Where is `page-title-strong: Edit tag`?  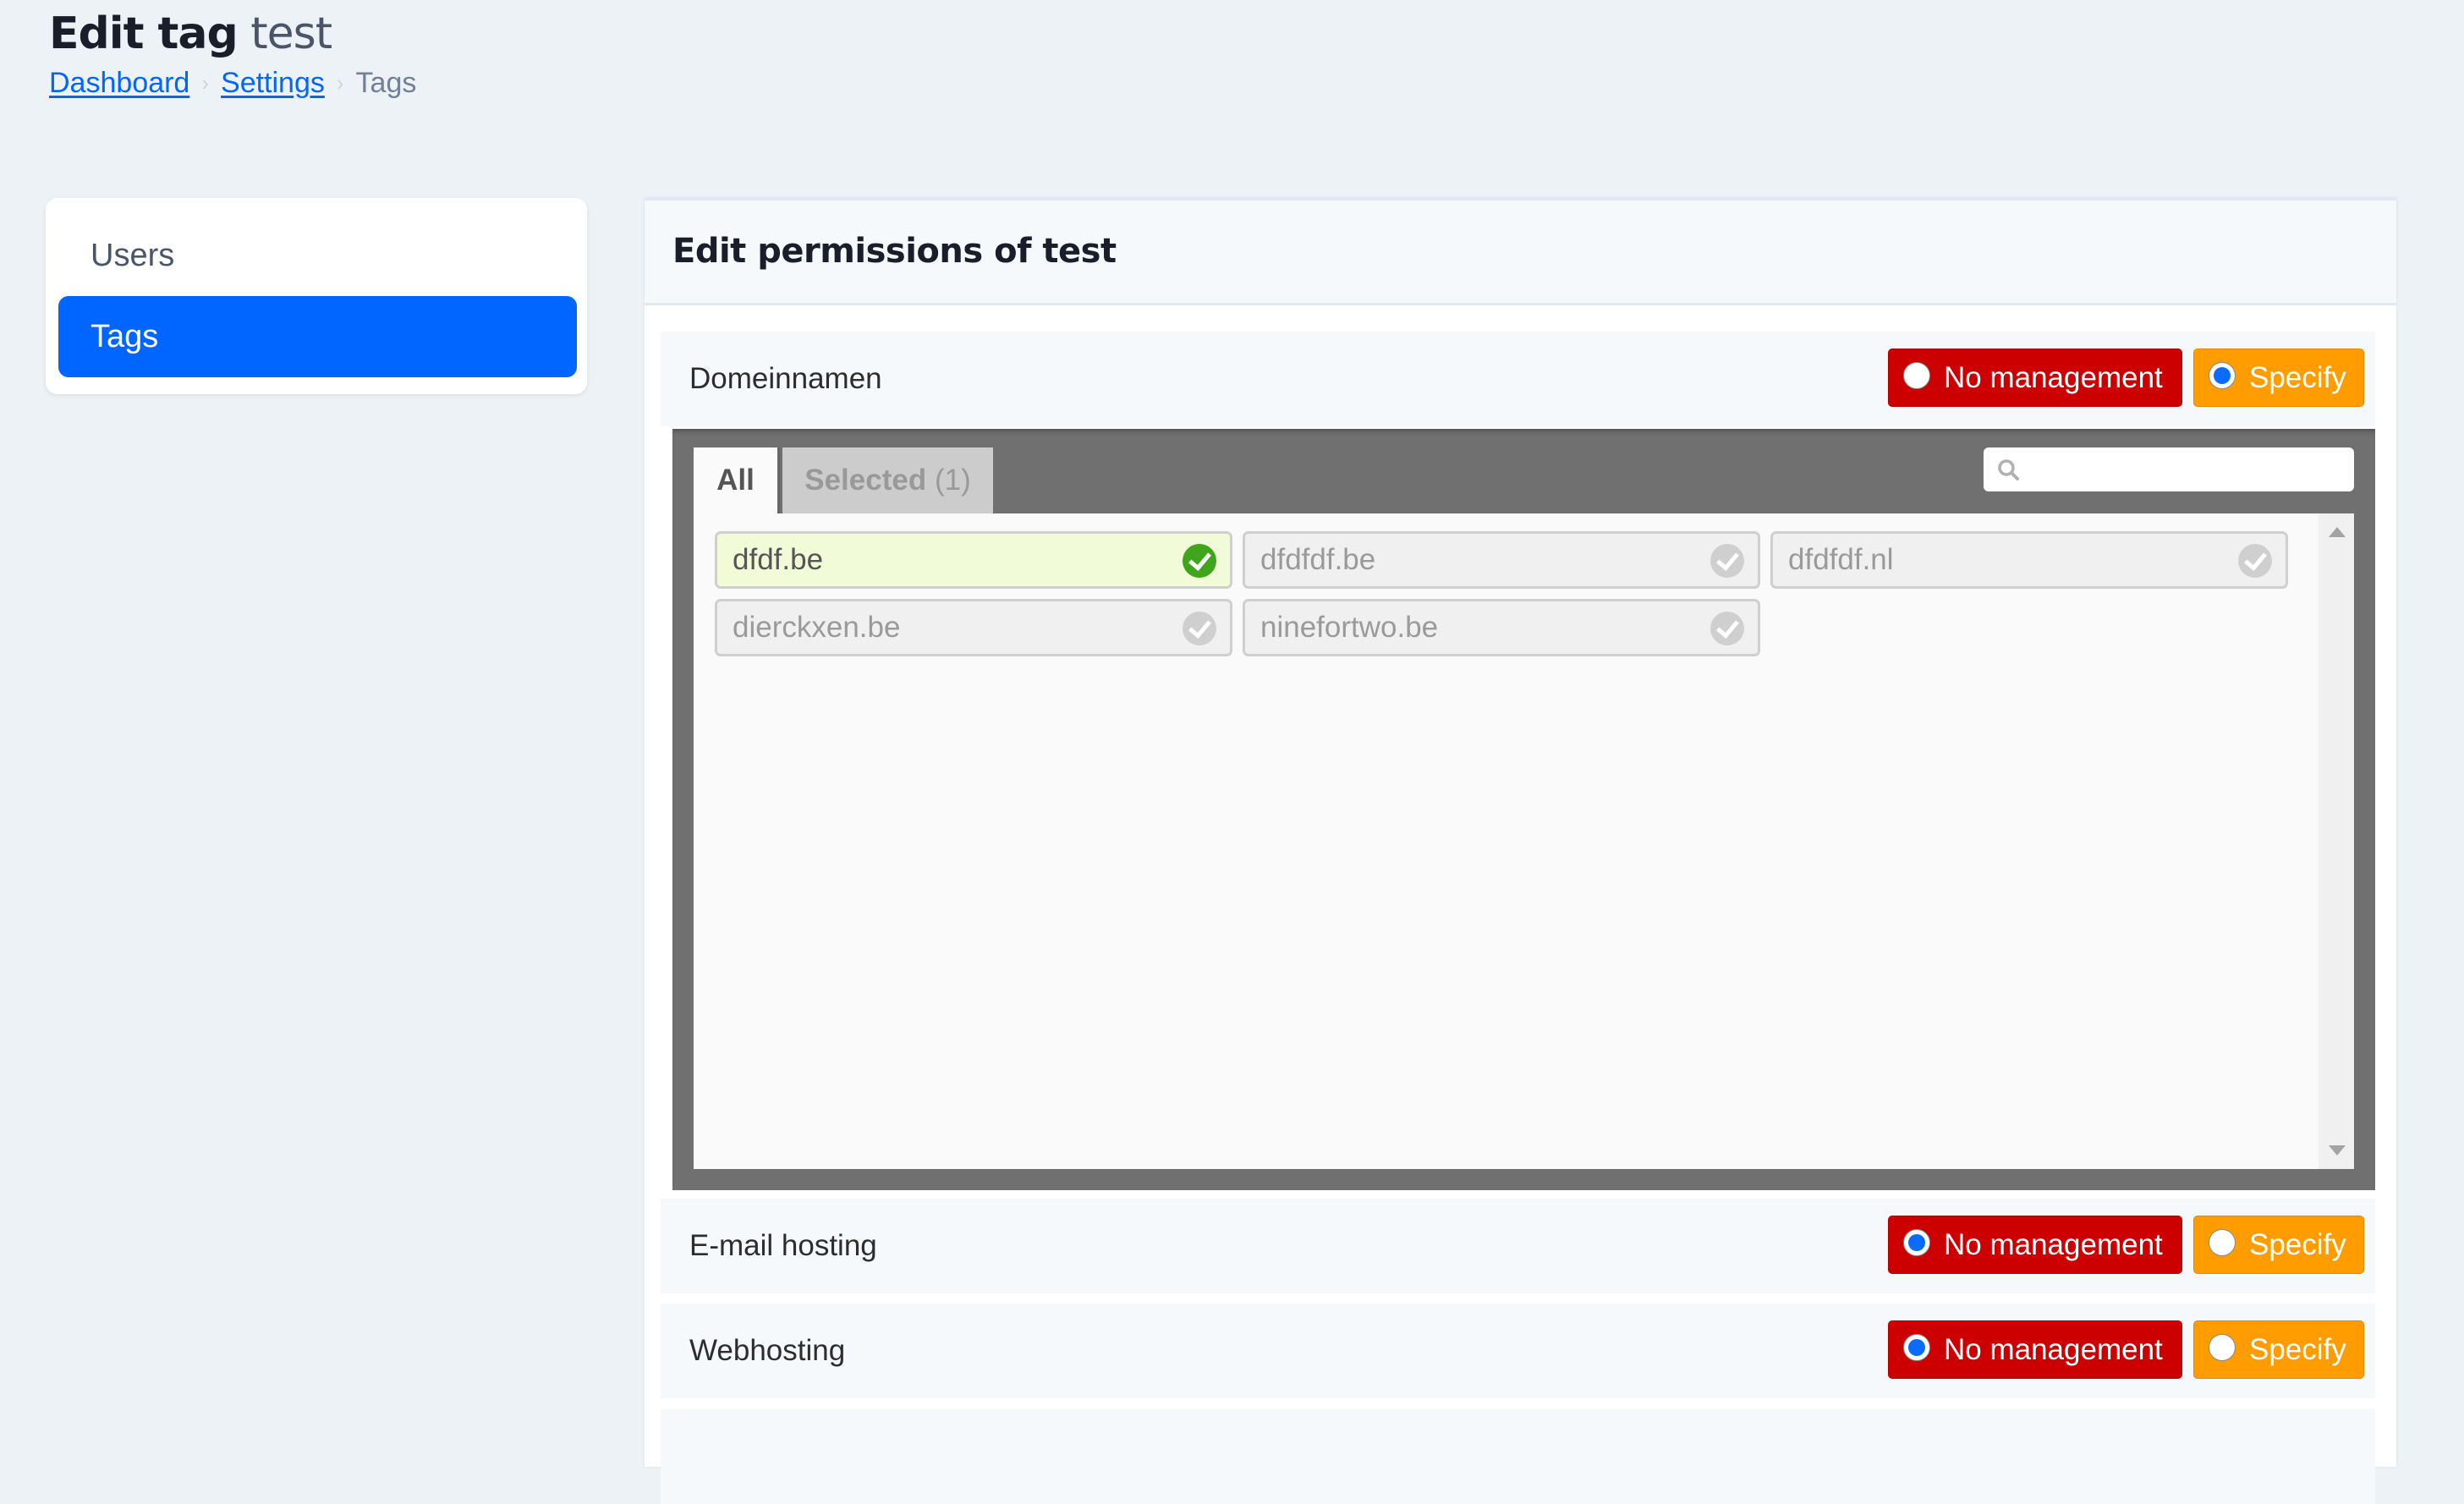
page-title-strong: Edit tag is located at coordinates (144, 33).